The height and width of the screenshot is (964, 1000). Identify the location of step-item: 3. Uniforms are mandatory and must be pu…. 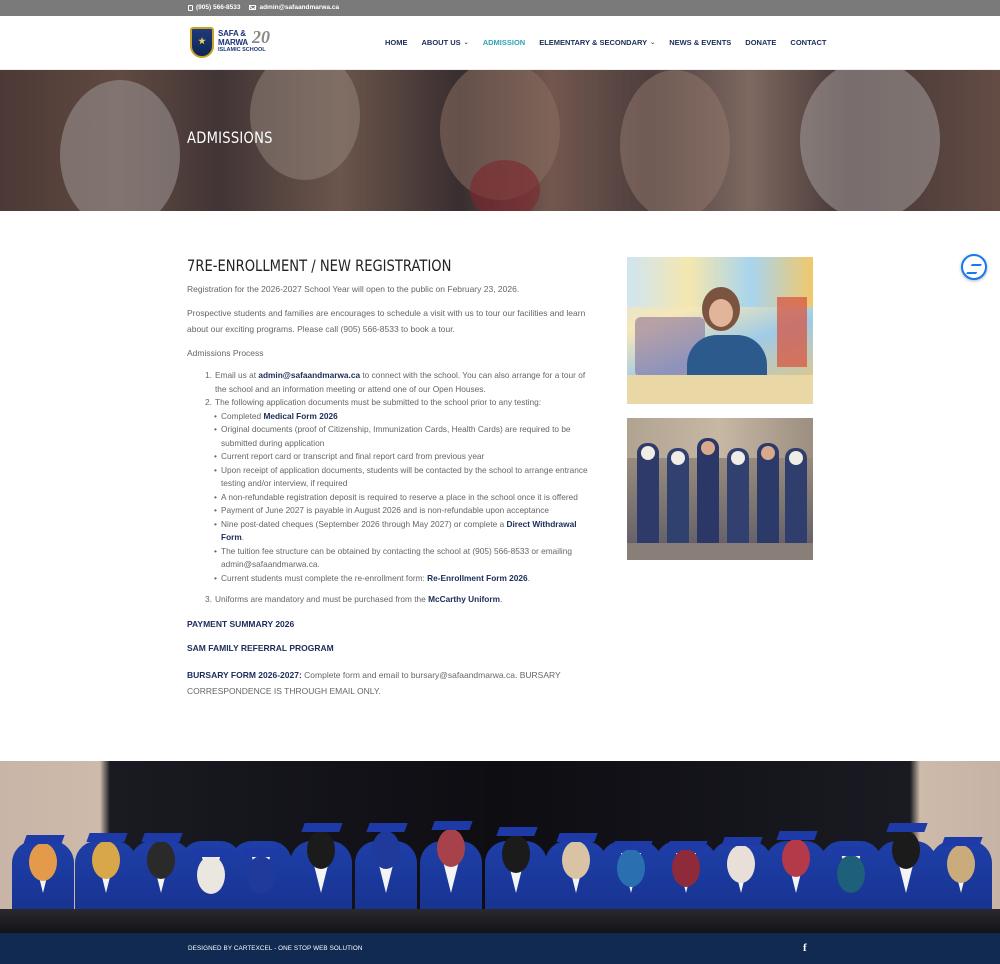
(401, 600).